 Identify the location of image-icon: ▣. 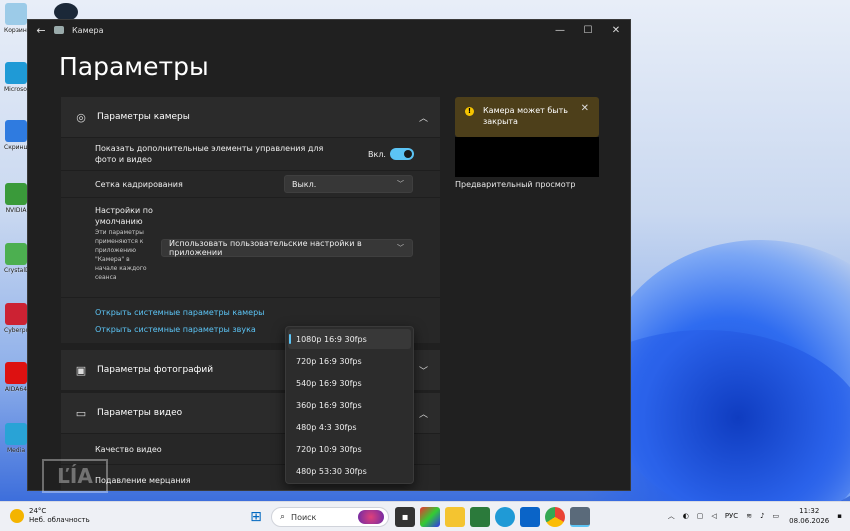
(81, 370).